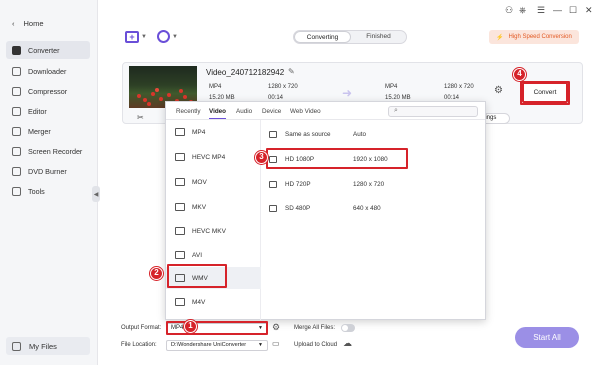  I want to click on highlight-box-output-format, so click(217, 328).